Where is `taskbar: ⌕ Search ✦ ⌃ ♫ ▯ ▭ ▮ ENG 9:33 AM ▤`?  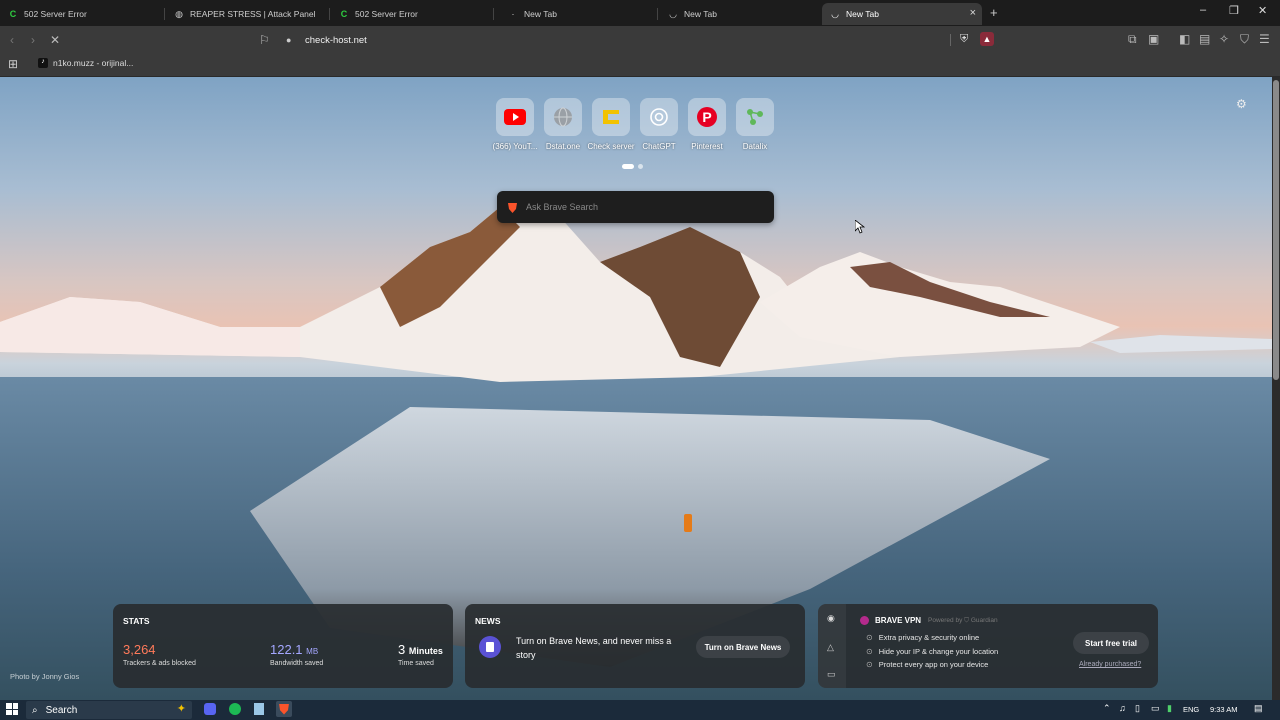 taskbar: ⌕ Search ✦ ⌃ ♫ ▯ ▭ ▮ ENG 9:33 AM ▤ is located at coordinates (640, 710).